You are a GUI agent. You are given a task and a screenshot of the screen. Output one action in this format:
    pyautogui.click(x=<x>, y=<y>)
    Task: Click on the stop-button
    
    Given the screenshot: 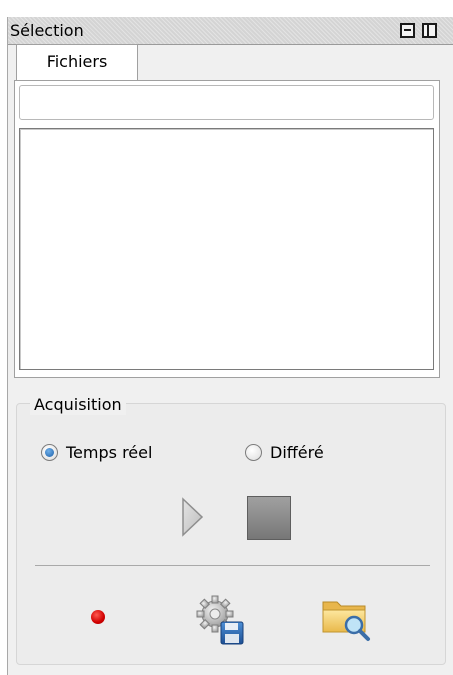 What is the action you would take?
    pyautogui.click(x=269, y=518)
    